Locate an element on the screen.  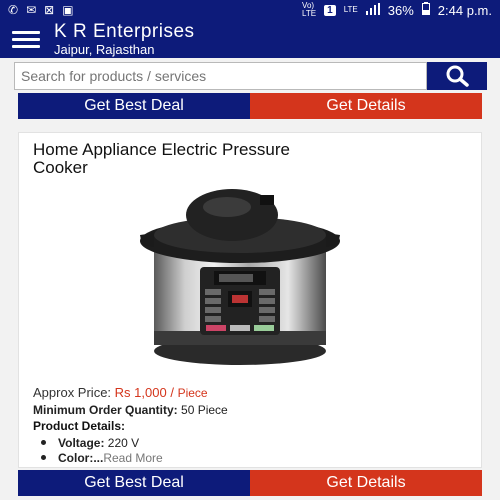
whatsapp-icon: ✆ is located at coordinates (13, 10).